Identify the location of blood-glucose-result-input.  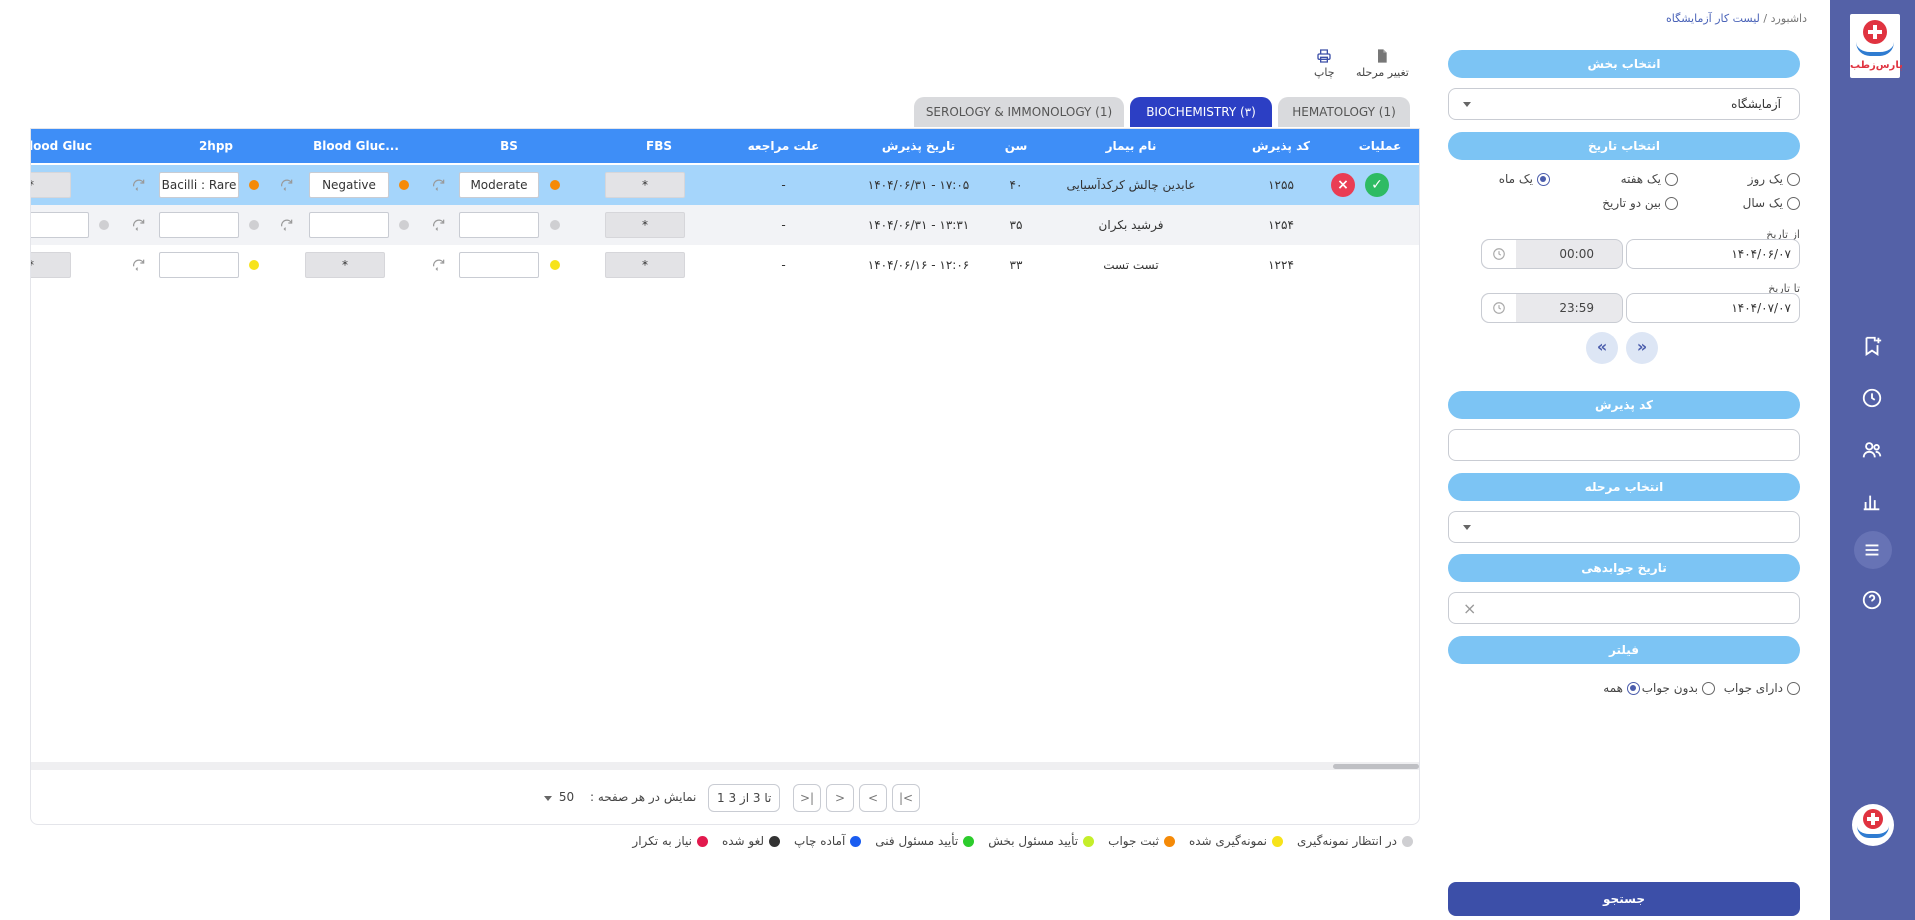
(349, 225).